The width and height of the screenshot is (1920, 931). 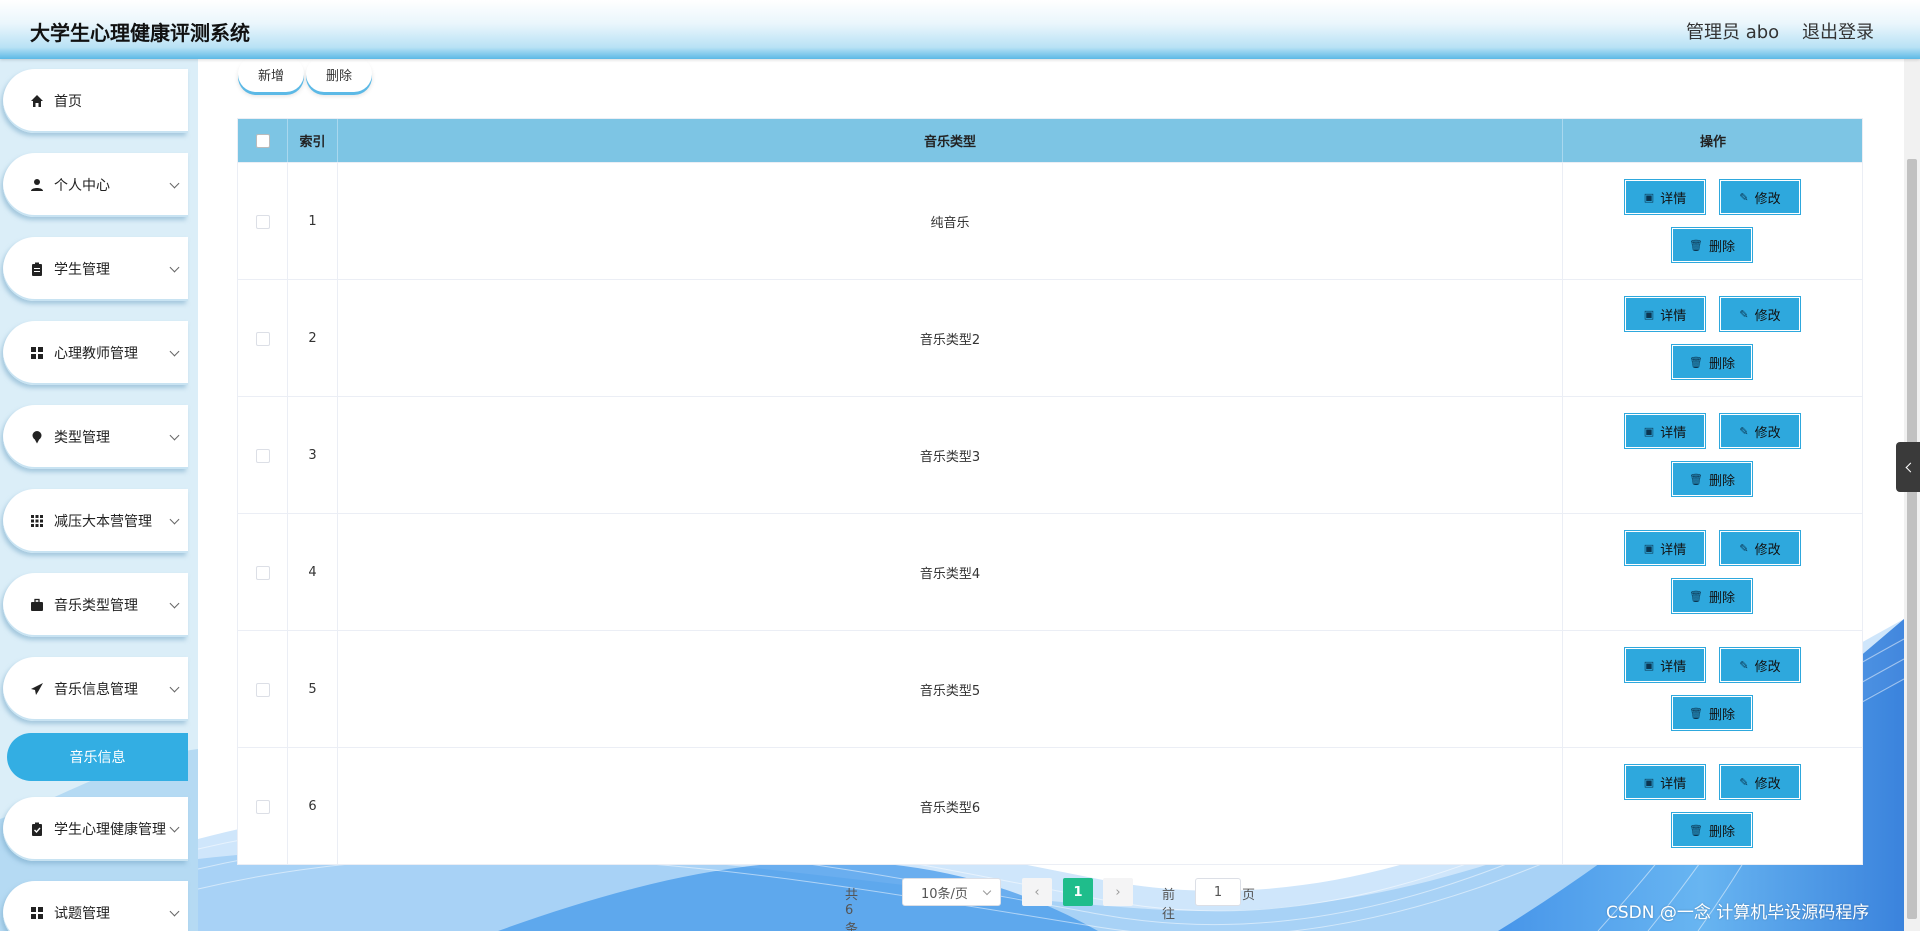 I want to click on submenu-item-music-info: 音乐信息, so click(x=97, y=757).